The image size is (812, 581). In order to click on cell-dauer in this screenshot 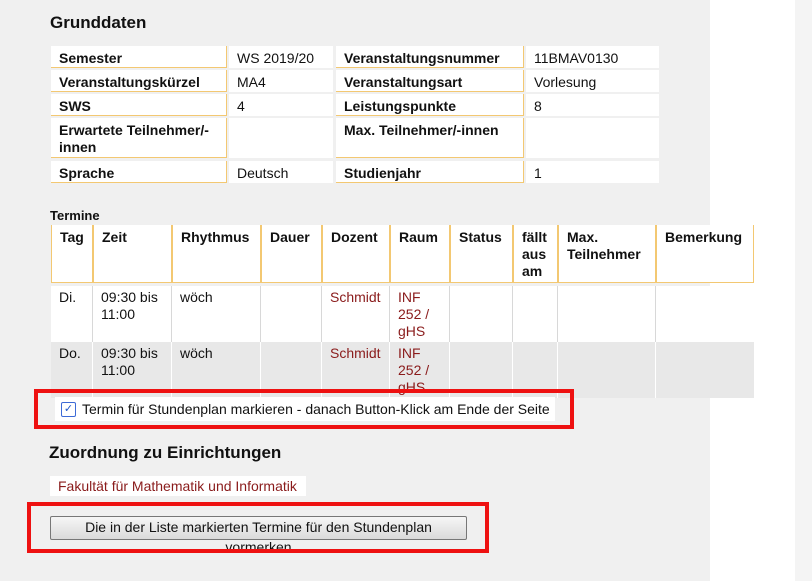, I will do `click(291, 314)`.